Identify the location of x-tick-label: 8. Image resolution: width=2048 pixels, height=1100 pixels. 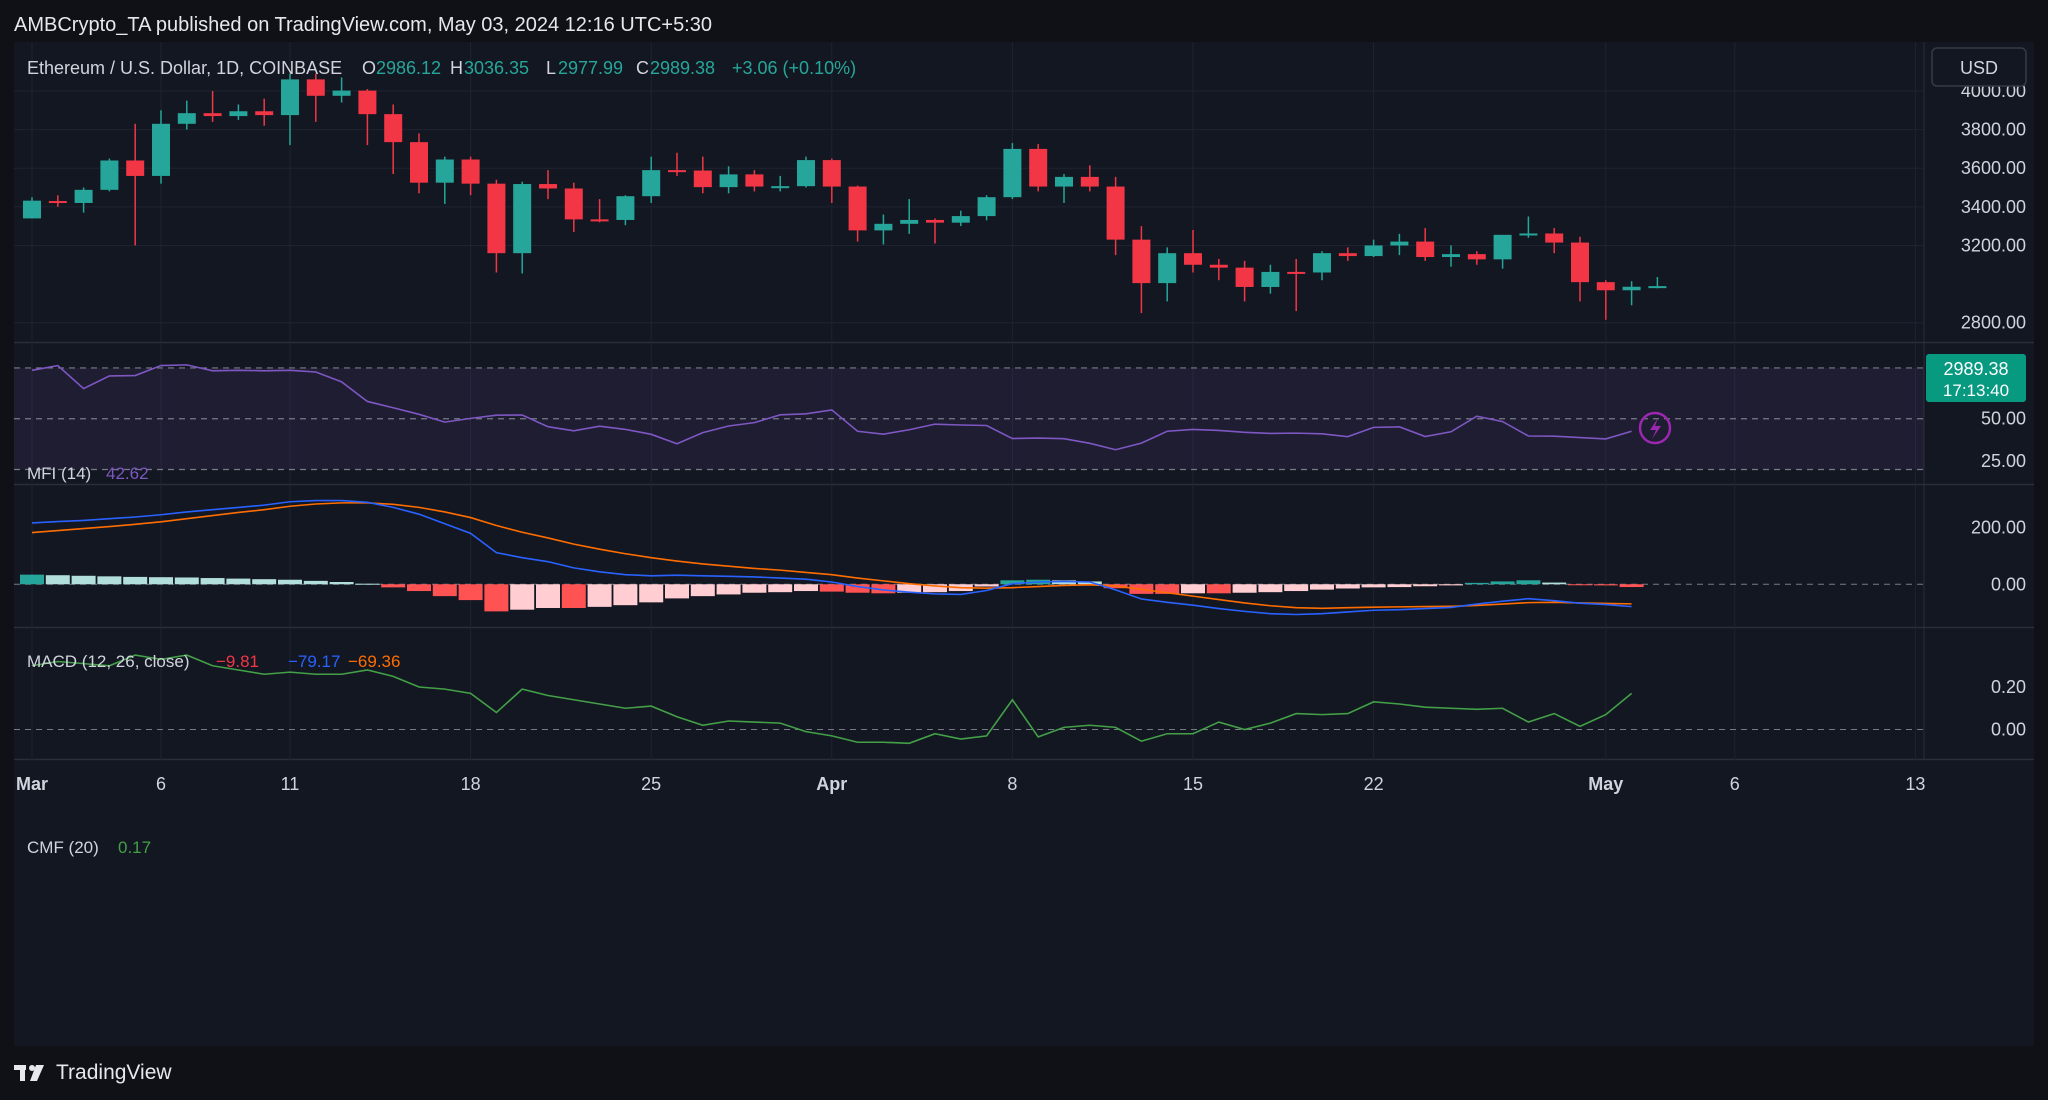
(1012, 784).